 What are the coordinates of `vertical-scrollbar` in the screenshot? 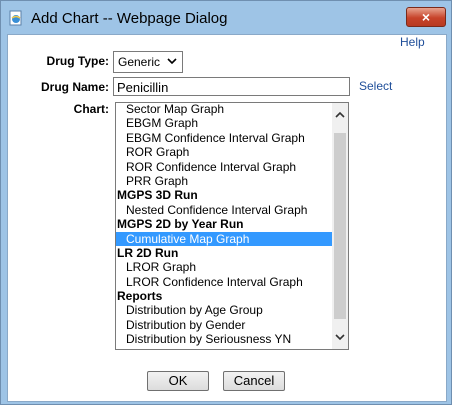 It's located at (340, 226).